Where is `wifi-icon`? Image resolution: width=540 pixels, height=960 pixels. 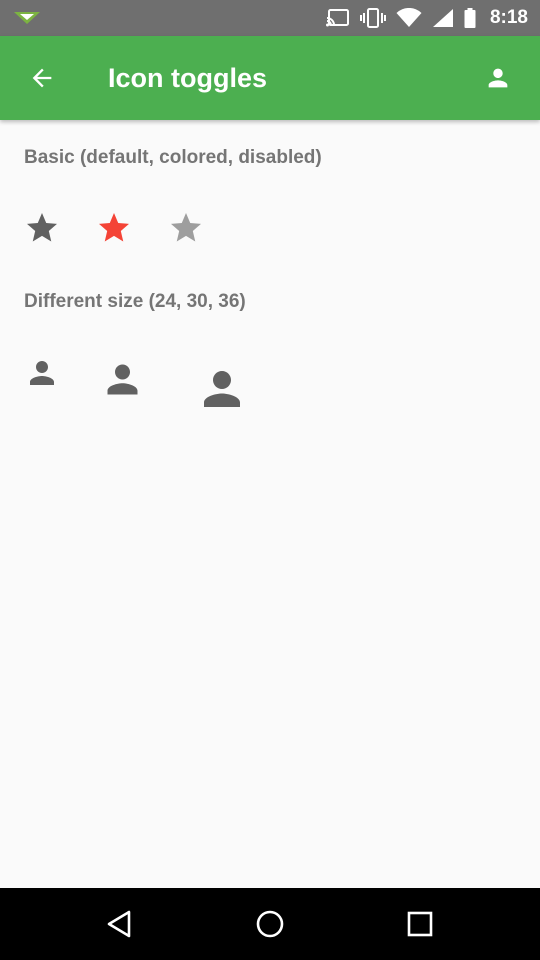 wifi-icon is located at coordinates (409, 17).